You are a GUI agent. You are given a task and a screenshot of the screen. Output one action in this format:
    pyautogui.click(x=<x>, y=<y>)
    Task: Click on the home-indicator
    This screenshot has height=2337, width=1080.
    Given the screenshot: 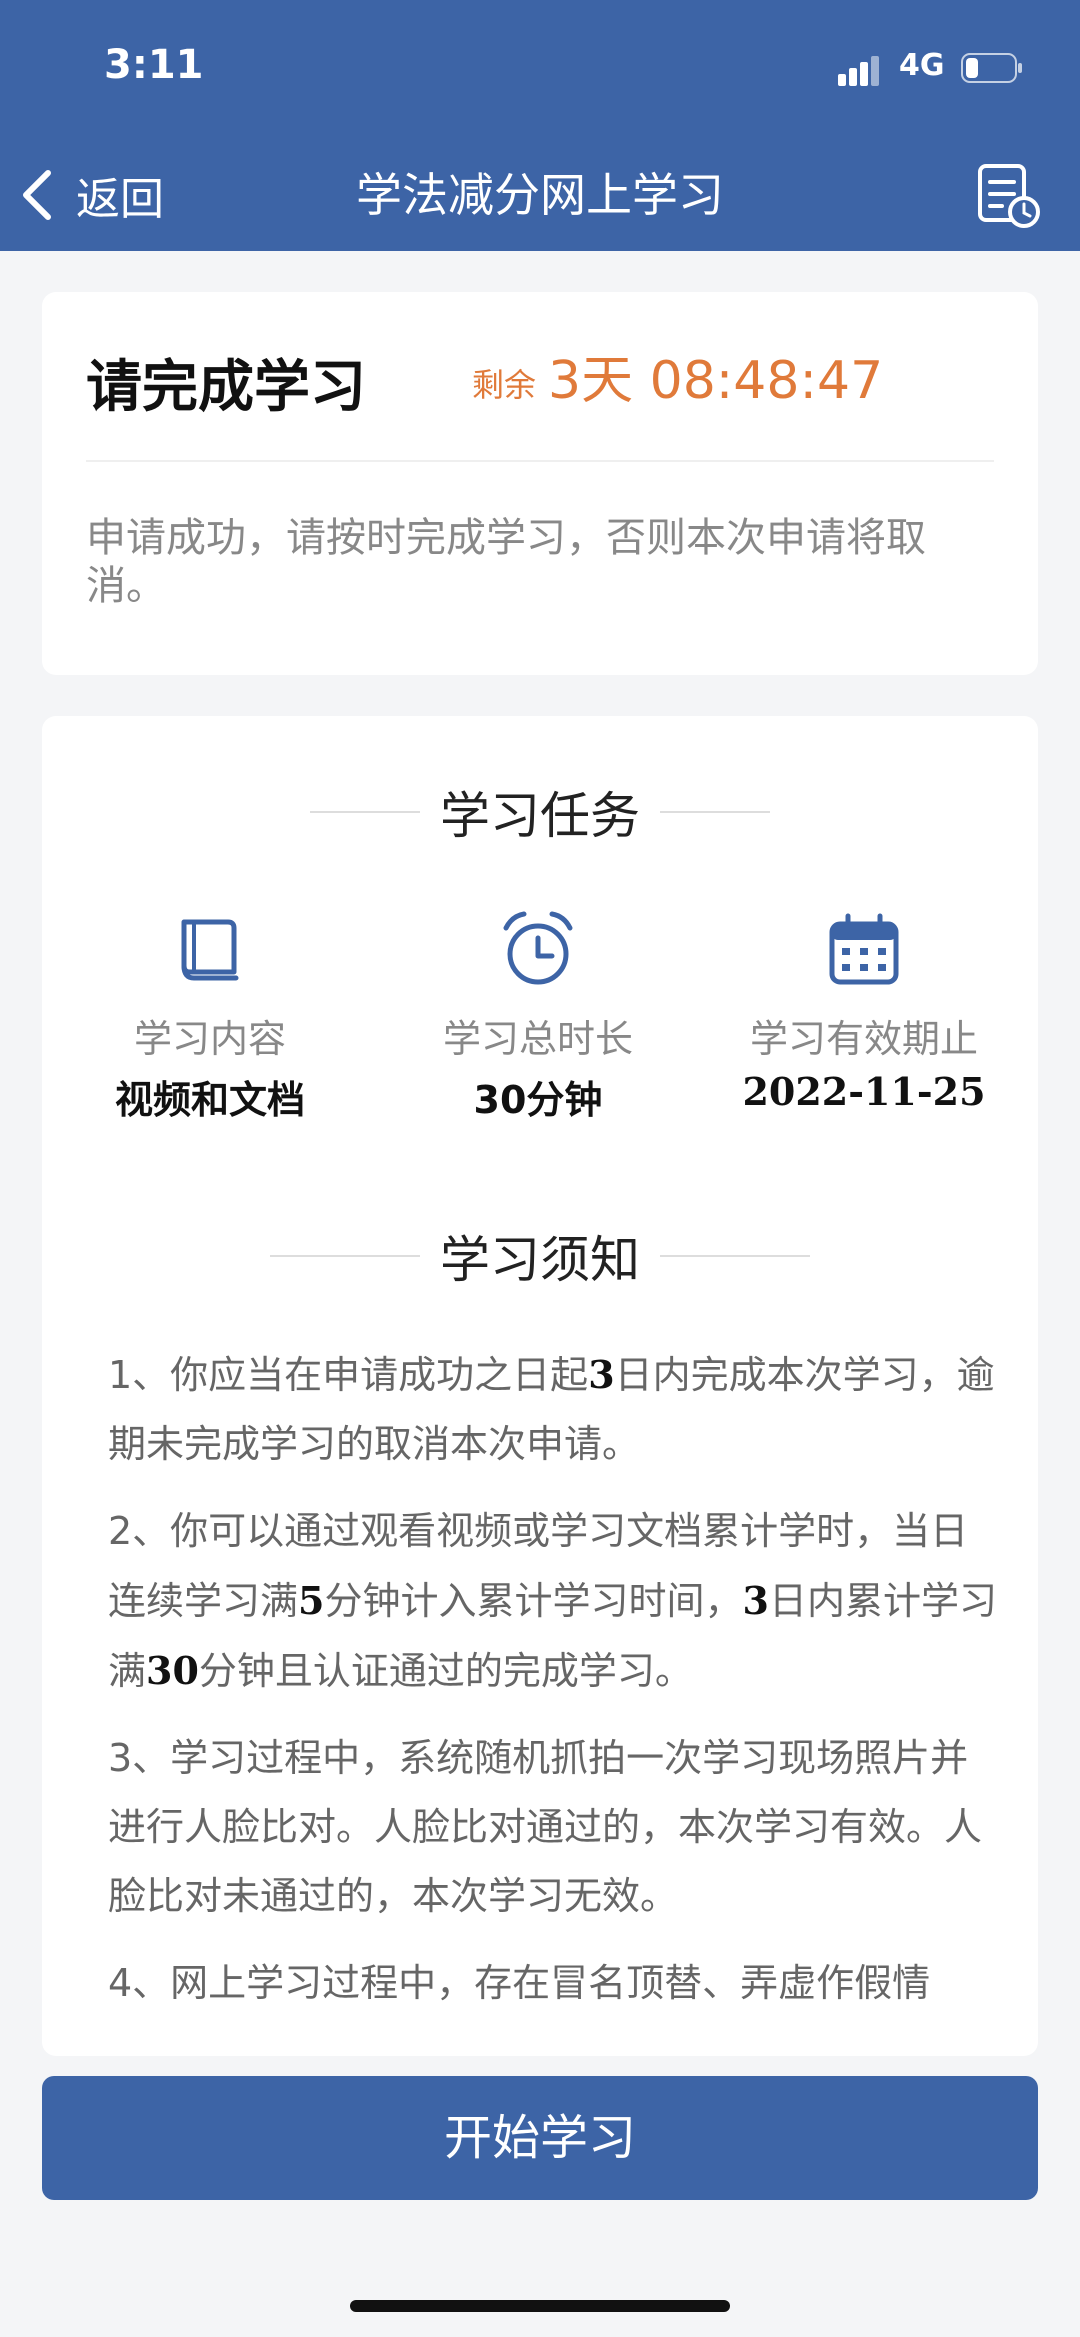 What is the action you would take?
    pyautogui.click(x=540, y=2306)
    